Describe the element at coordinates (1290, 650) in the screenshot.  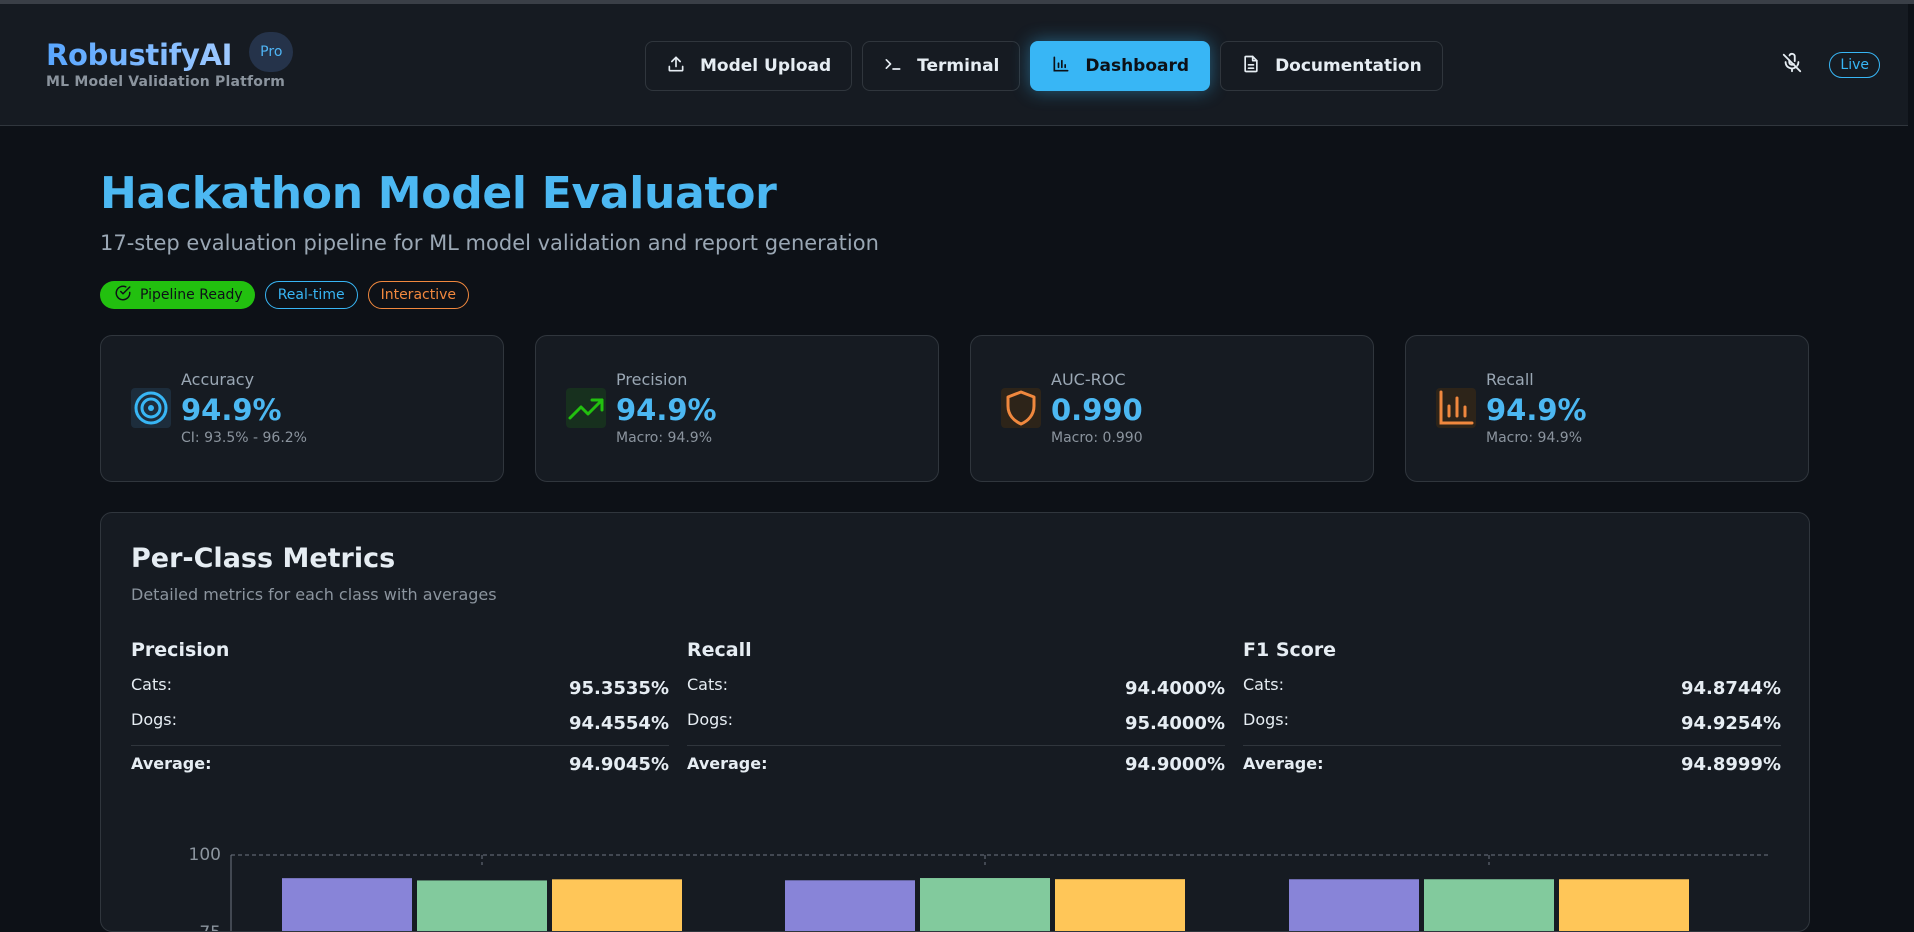
I see `metric-heading: F1 Score` at that location.